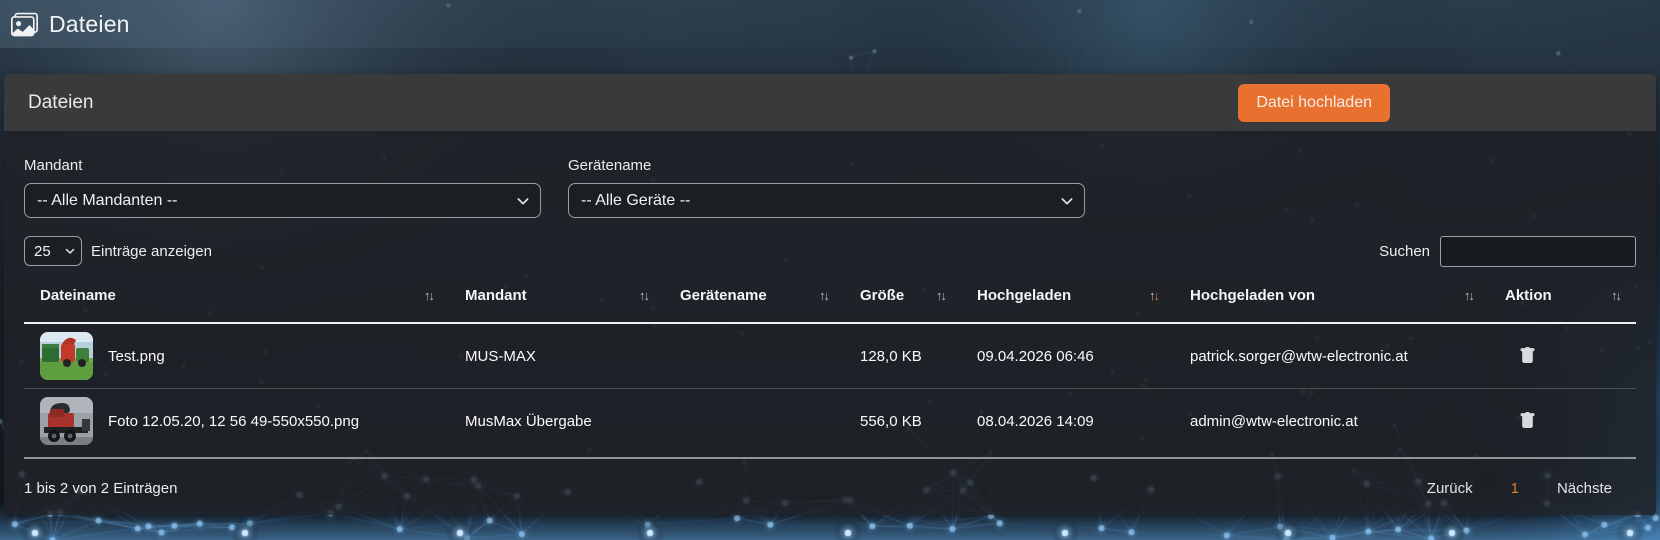  I want to click on app-header: Dateien, so click(830, 24).